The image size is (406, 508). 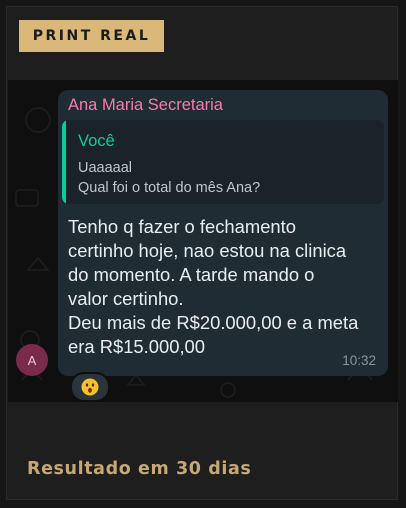 I want to click on message-line: Tenho q fazer o fechamento, so click(x=182, y=226).